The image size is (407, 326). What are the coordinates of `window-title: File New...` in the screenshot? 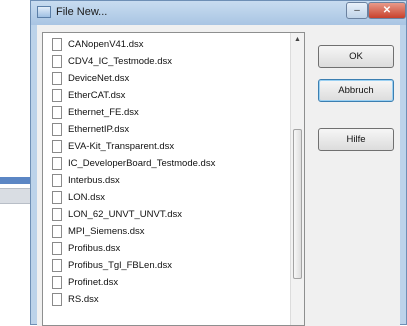 It's located at (82, 12).